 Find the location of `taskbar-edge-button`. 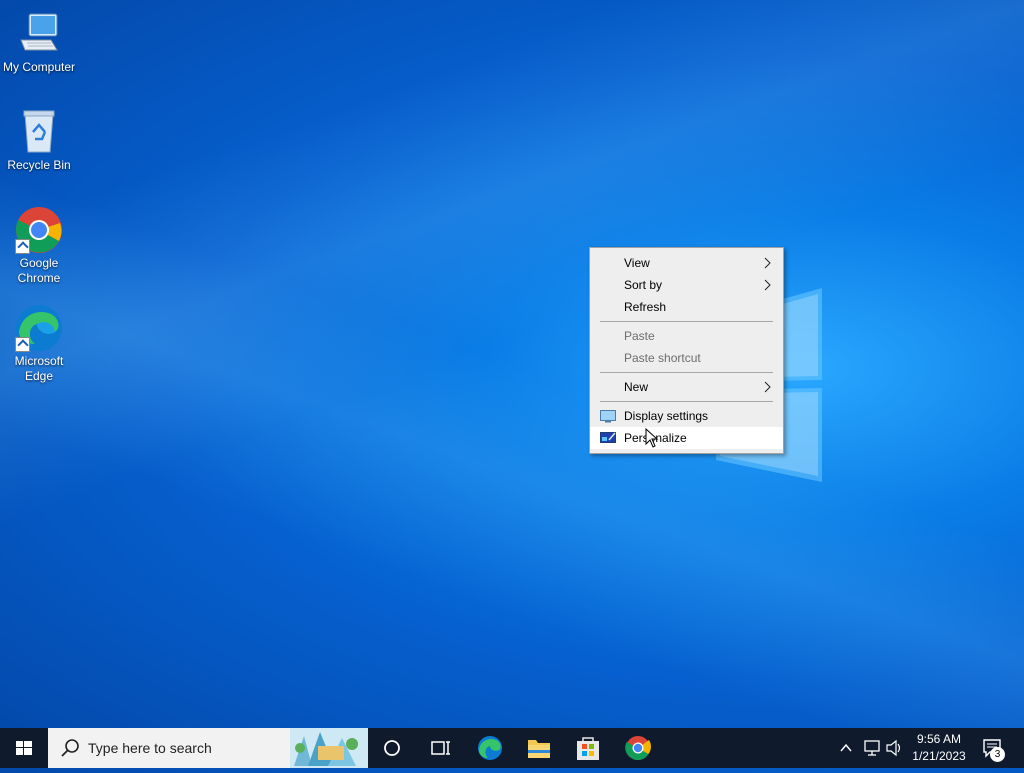

taskbar-edge-button is located at coordinates (490, 748).